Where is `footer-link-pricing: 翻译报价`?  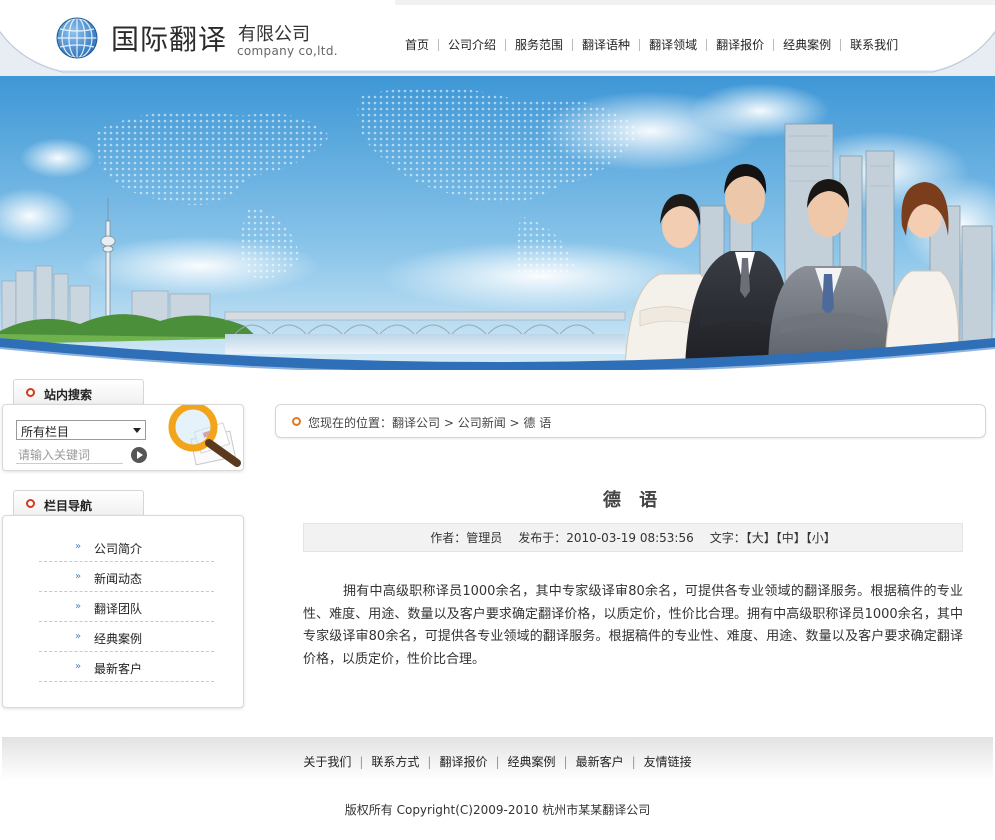
footer-link-pricing: 翻译报价 is located at coordinates (463, 762).